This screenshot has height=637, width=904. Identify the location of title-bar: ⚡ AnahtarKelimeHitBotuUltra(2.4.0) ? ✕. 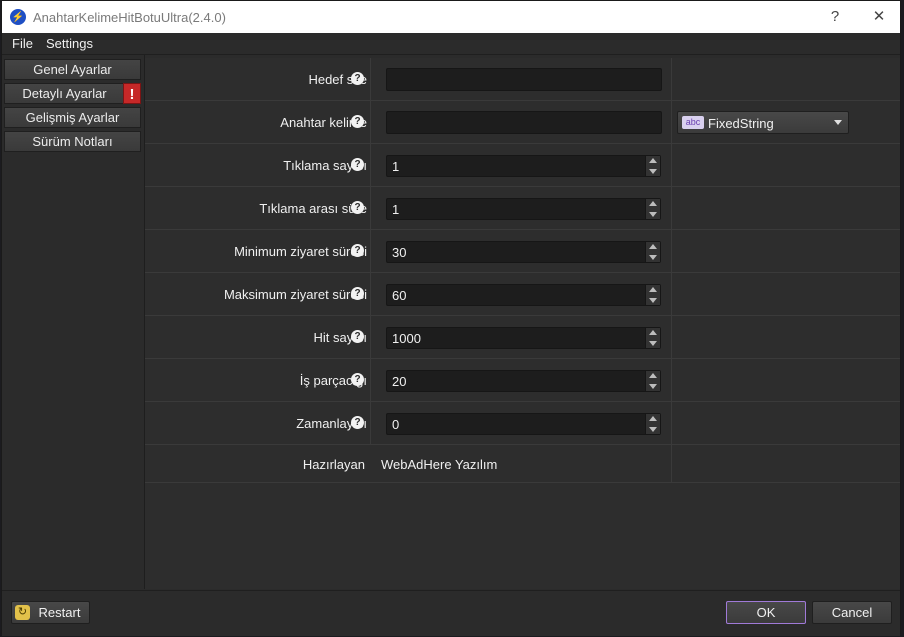
(451, 17).